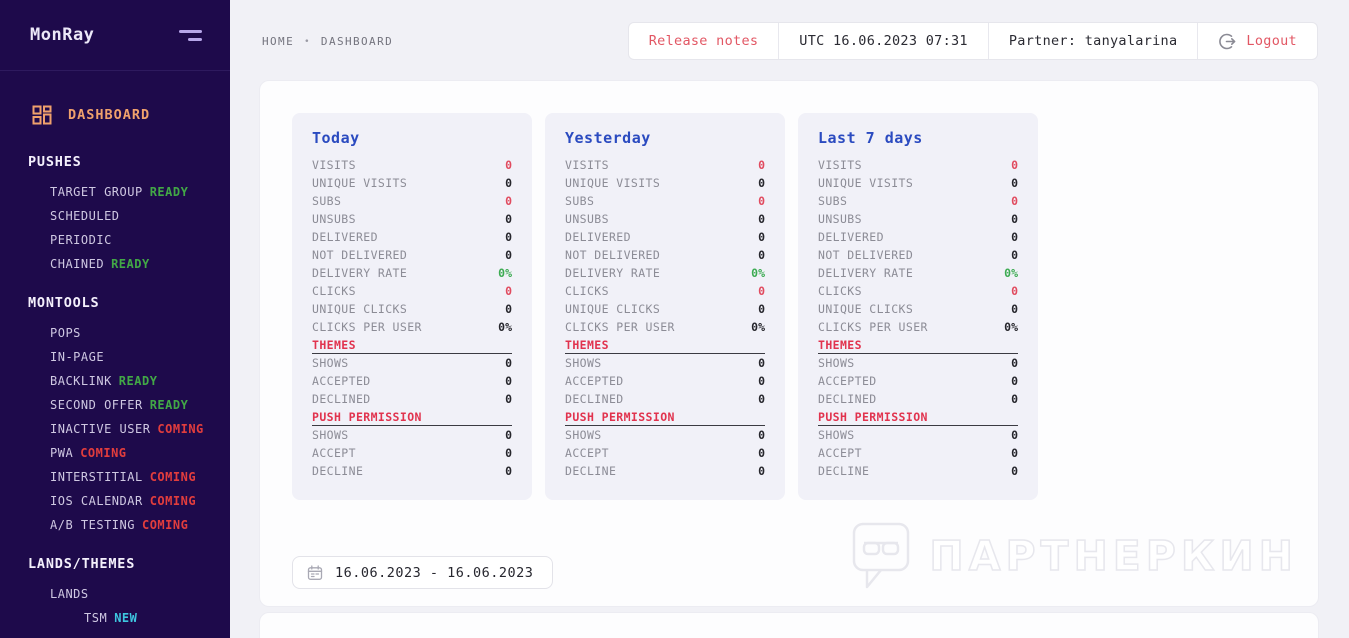  I want to click on sidebar-item-pwa: PWA COMING, so click(115, 453).